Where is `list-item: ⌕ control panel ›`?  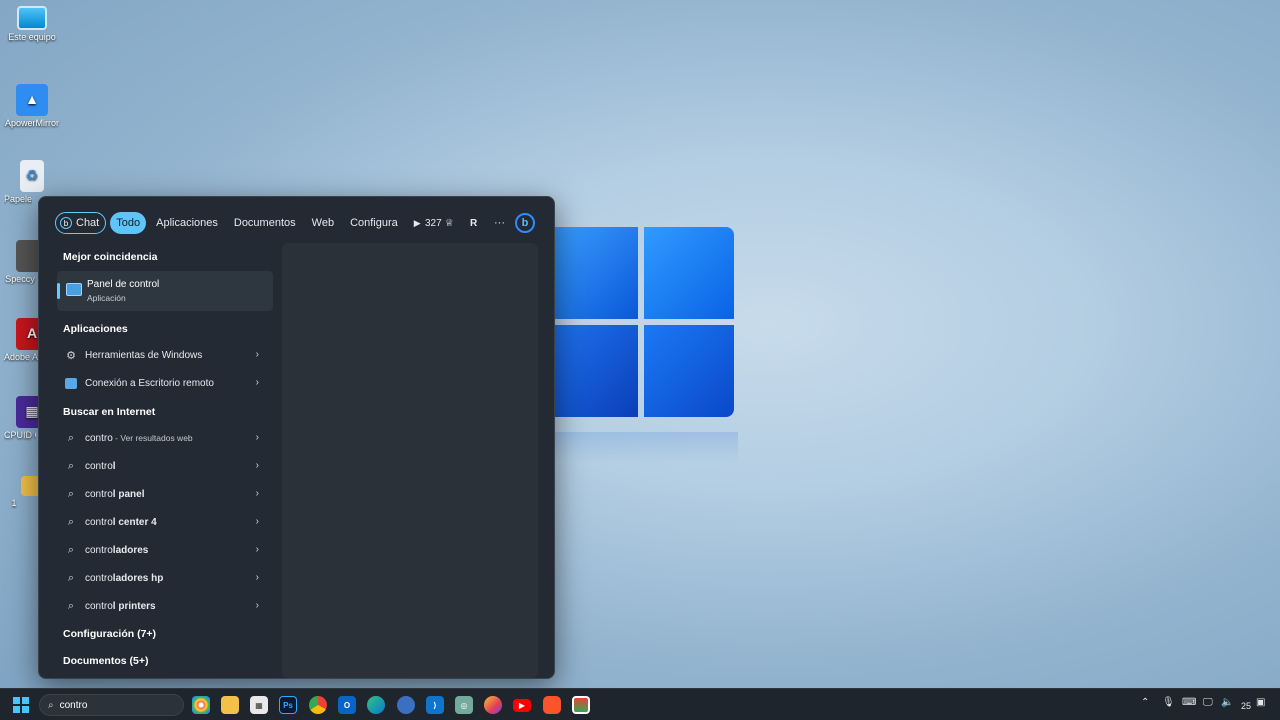 list-item: ⌕ control panel › is located at coordinates (165, 494).